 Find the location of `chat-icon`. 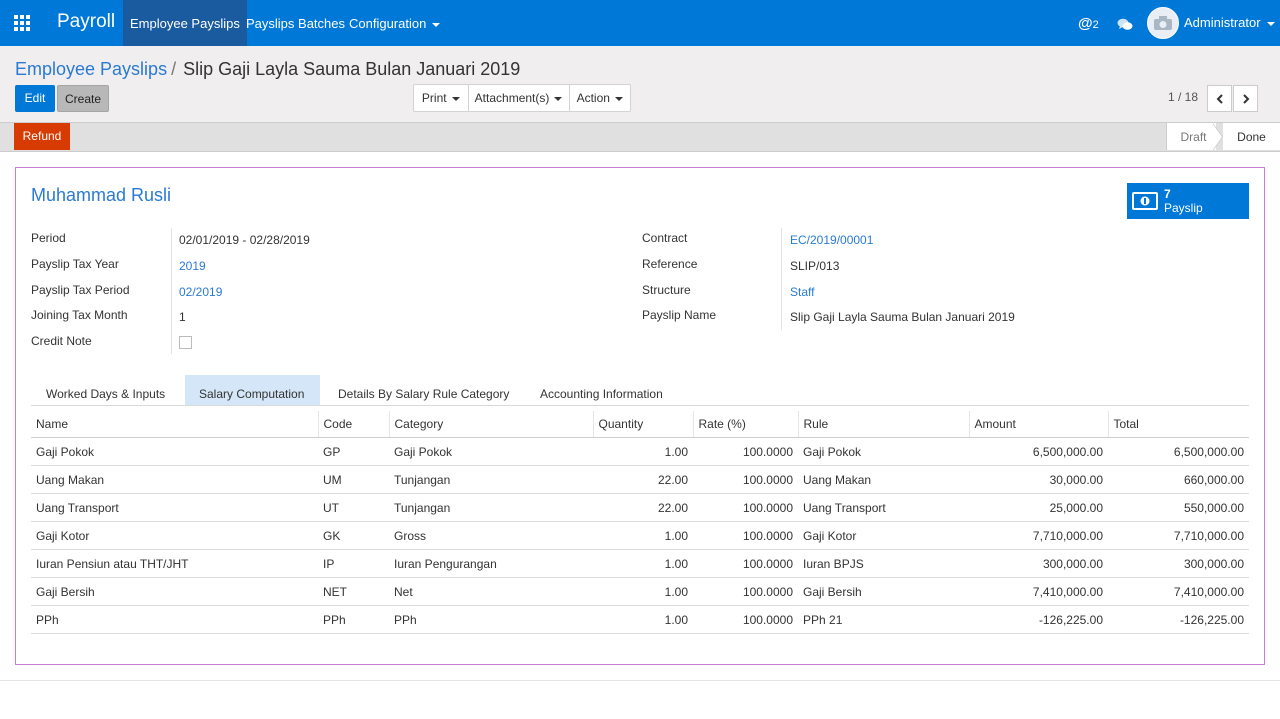

chat-icon is located at coordinates (1125, 24).